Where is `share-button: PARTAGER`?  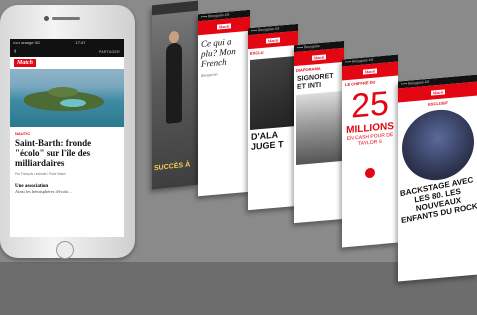 share-button: PARTAGER is located at coordinates (109, 52).